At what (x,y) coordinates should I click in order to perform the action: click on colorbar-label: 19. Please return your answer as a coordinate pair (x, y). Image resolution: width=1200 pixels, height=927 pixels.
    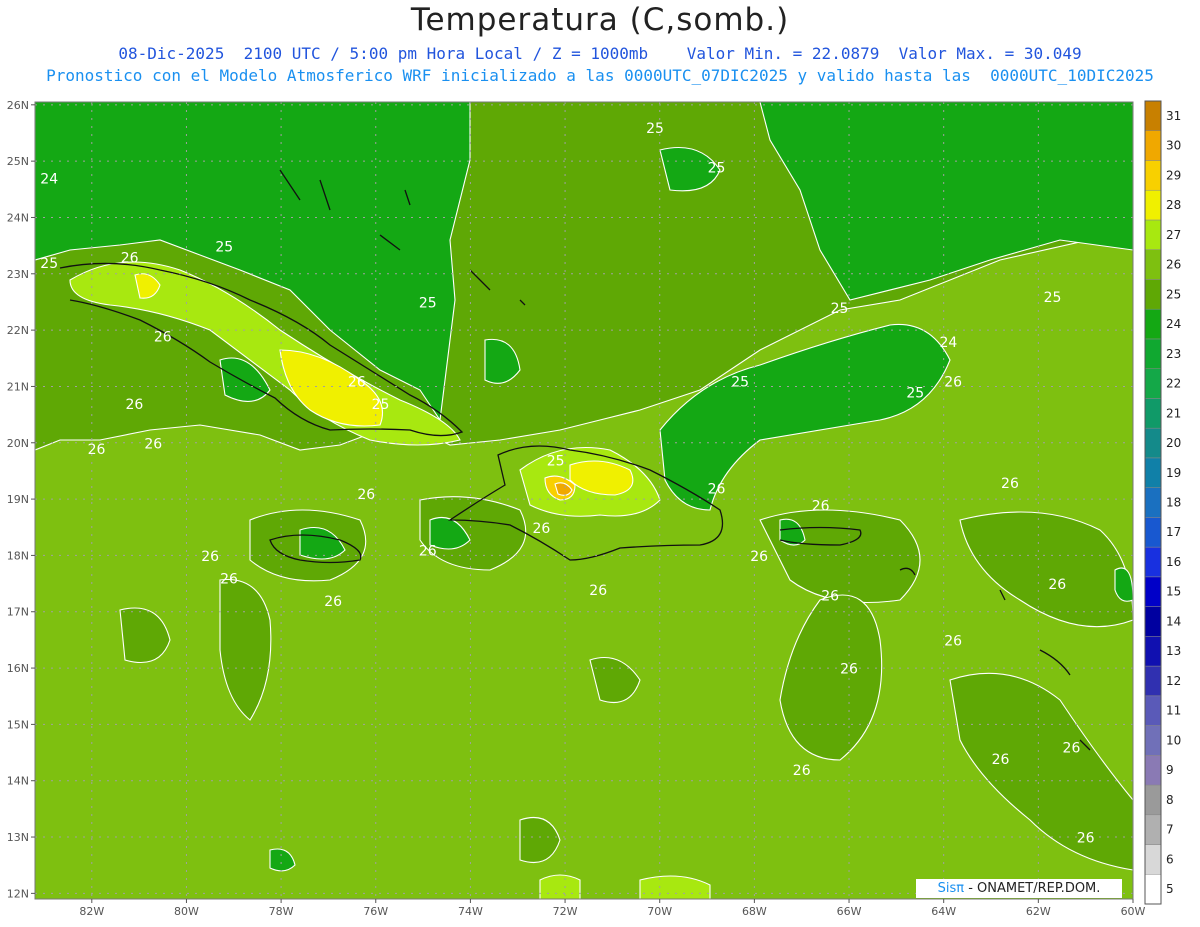
    Looking at the image, I should click on (1173, 473).